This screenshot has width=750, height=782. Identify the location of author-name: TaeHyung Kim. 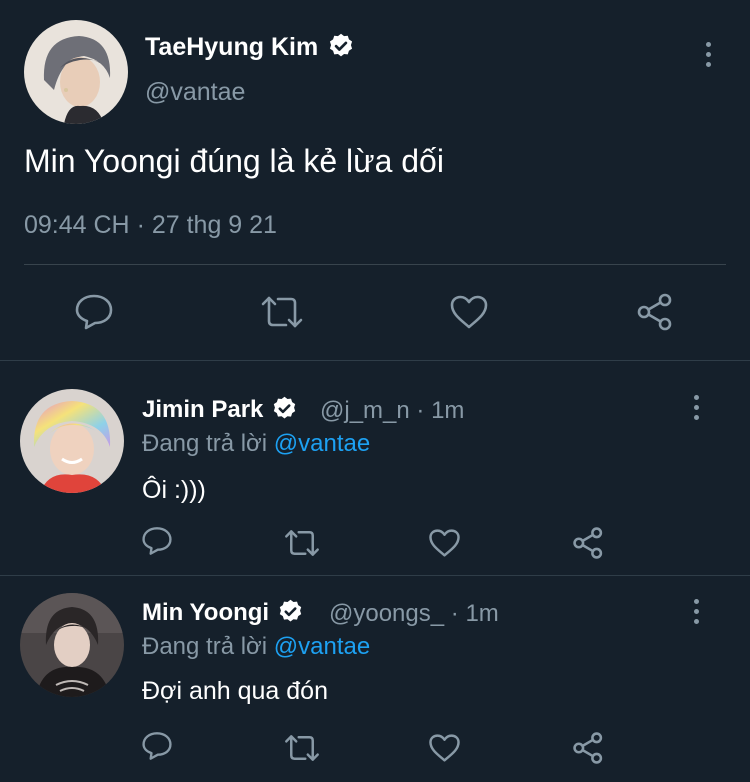
(250, 47).